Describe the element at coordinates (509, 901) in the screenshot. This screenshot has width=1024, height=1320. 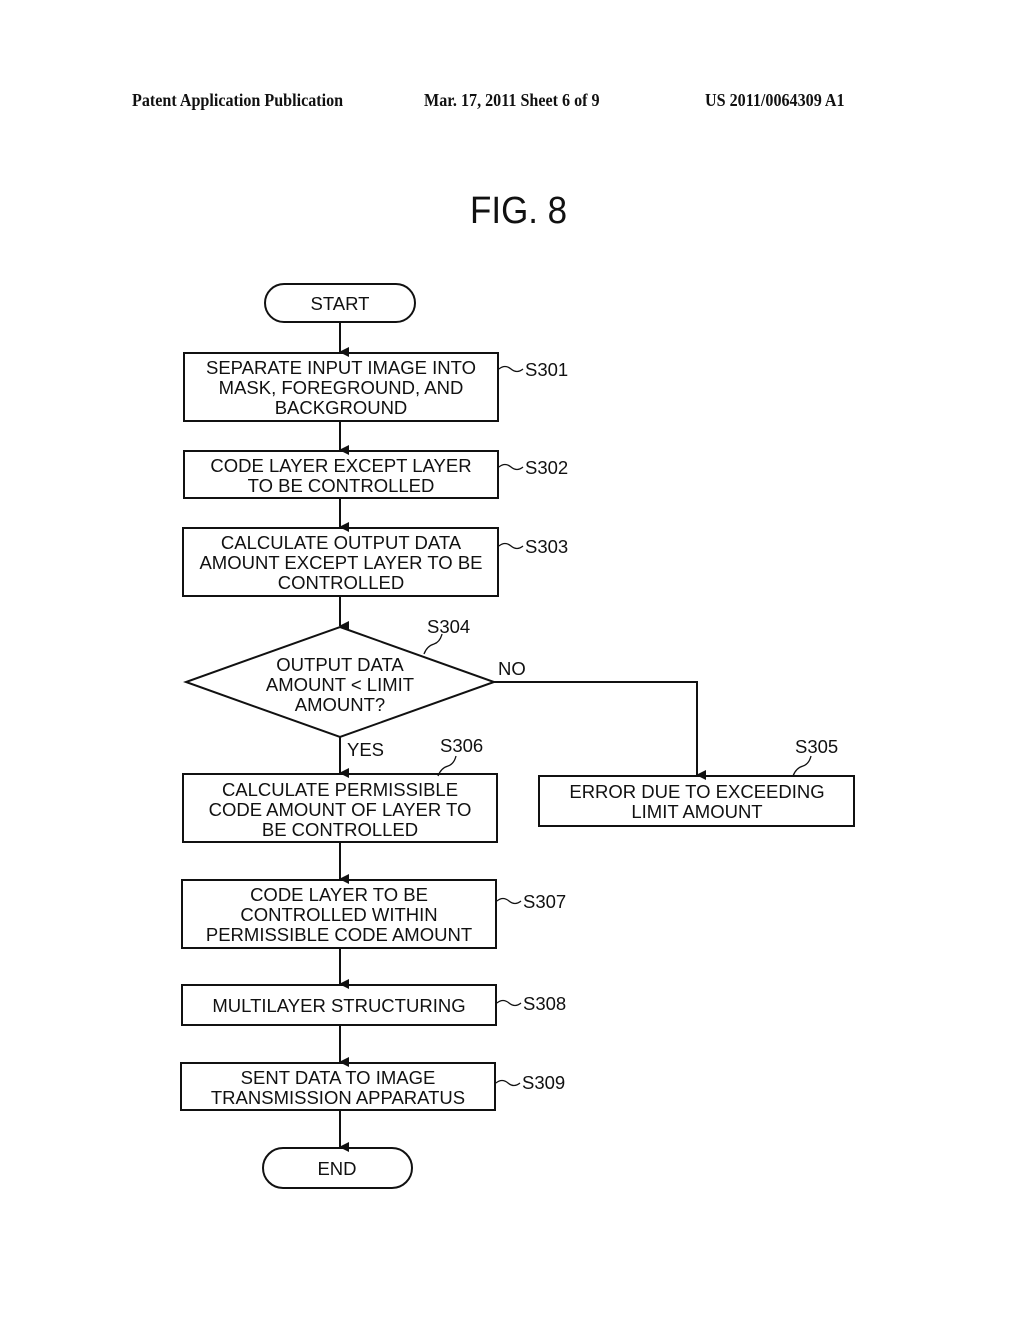
I see `leader-s307` at that location.